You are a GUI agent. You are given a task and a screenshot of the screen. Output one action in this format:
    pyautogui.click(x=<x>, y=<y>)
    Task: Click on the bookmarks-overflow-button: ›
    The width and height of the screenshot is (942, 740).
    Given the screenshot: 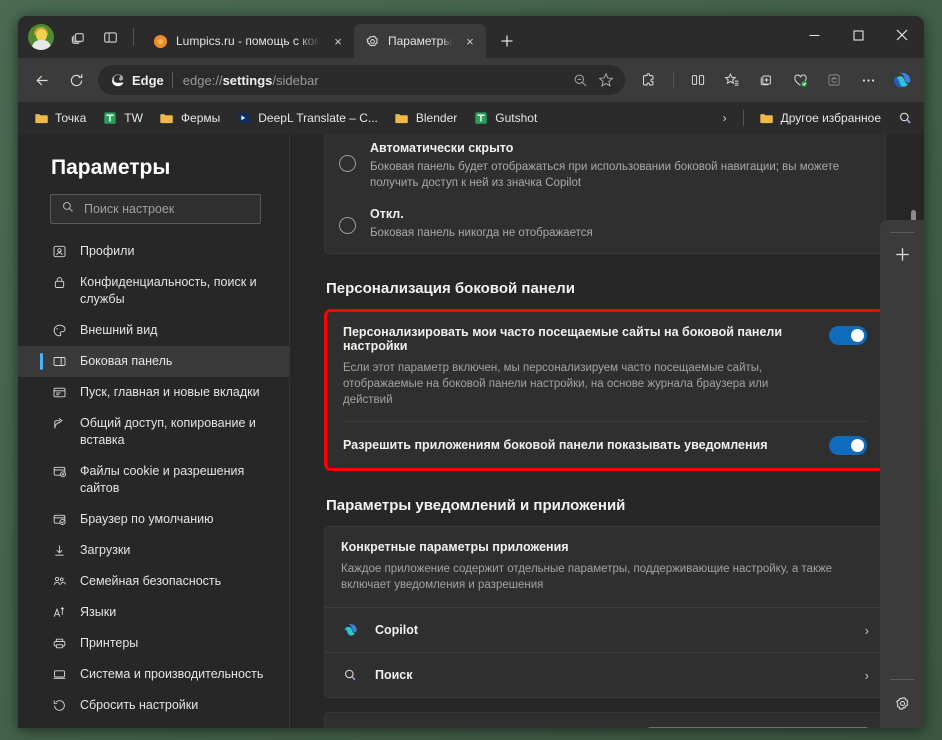 What is the action you would take?
    pyautogui.click(x=725, y=118)
    